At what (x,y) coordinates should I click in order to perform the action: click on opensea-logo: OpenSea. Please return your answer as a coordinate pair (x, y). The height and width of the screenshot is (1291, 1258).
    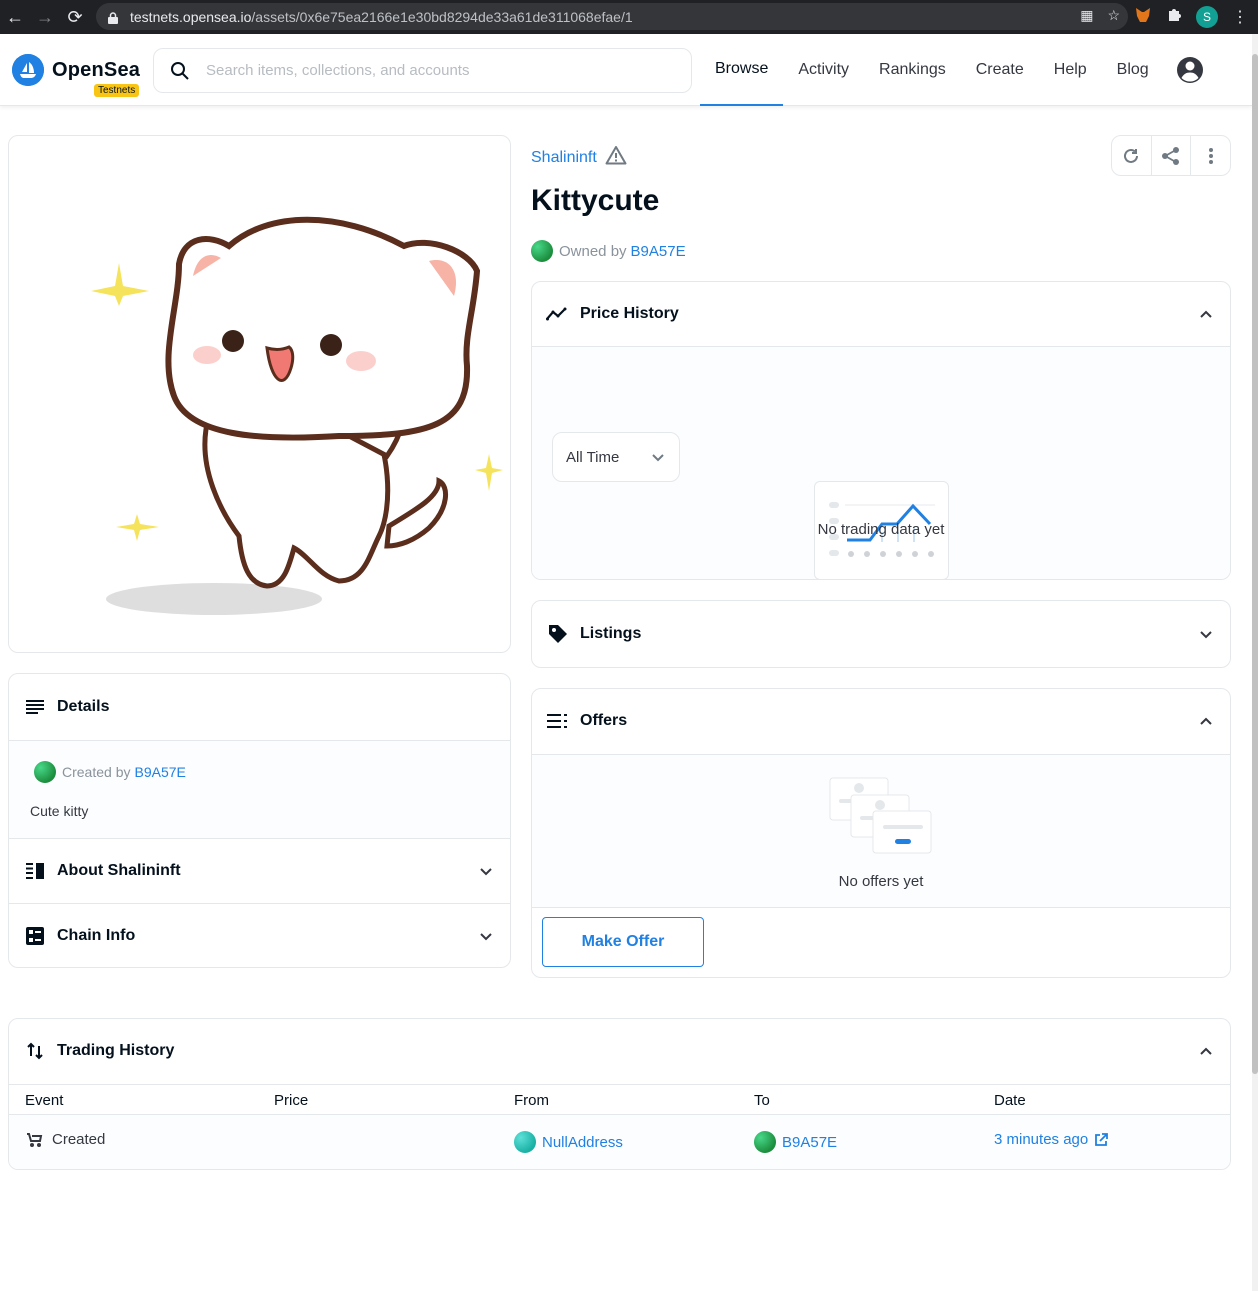
    Looking at the image, I should click on (76, 70).